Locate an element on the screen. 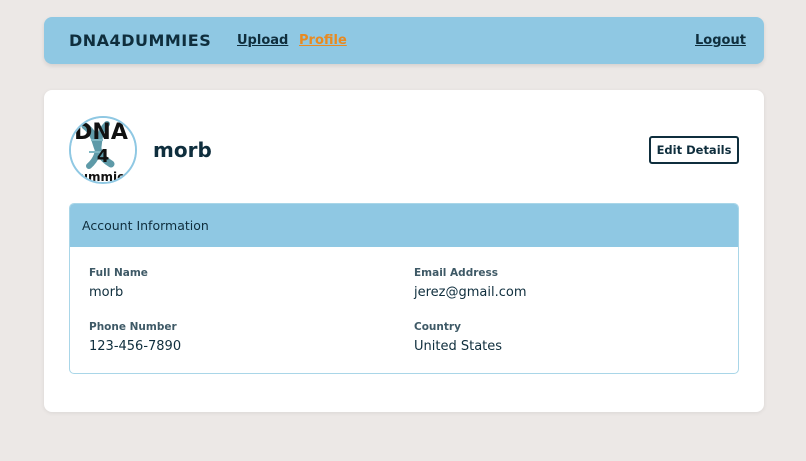  dna-logo-image: DNA 4 Dummies is located at coordinates (103, 150).